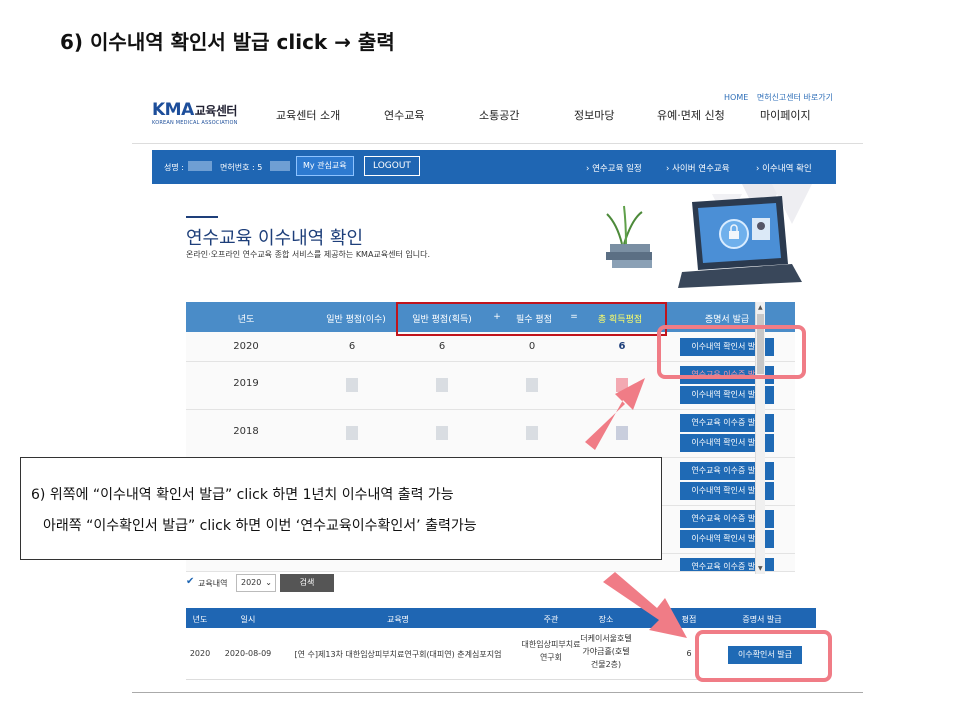 This screenshot has height=720, width=960. I want to click on license-value-blurred, so click(280, 166).